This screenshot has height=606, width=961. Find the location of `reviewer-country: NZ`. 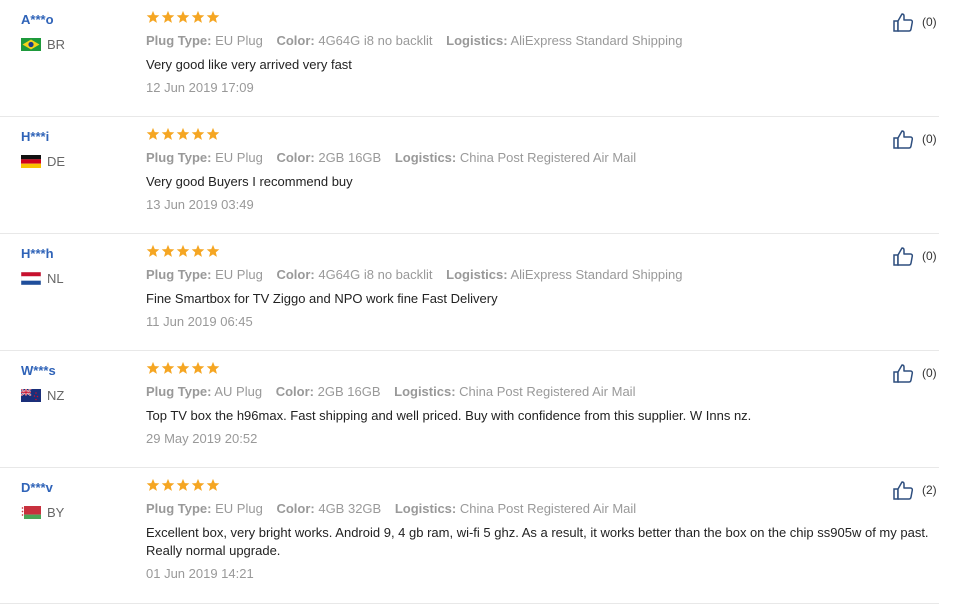

reviewer-country: NZ is located at coordinates (42, 395).